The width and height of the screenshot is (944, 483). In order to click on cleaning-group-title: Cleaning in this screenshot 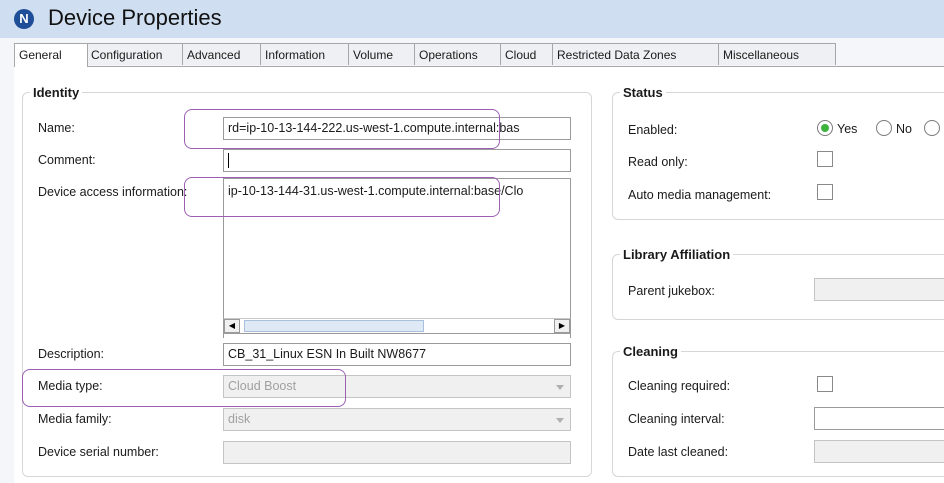, I will do `click(650, 351)`.